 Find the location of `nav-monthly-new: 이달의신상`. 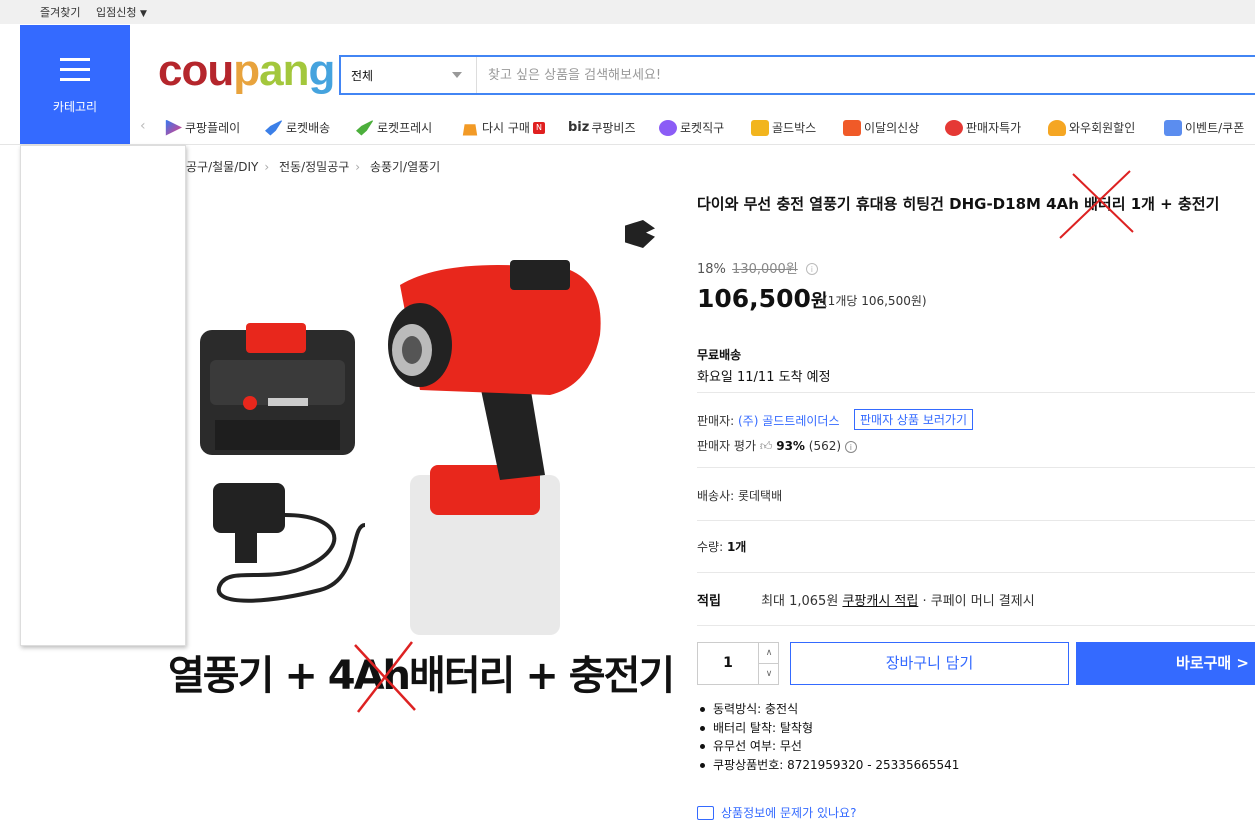

nav-monthly-new: 이달의신상 is located at coordinates (881, 127).